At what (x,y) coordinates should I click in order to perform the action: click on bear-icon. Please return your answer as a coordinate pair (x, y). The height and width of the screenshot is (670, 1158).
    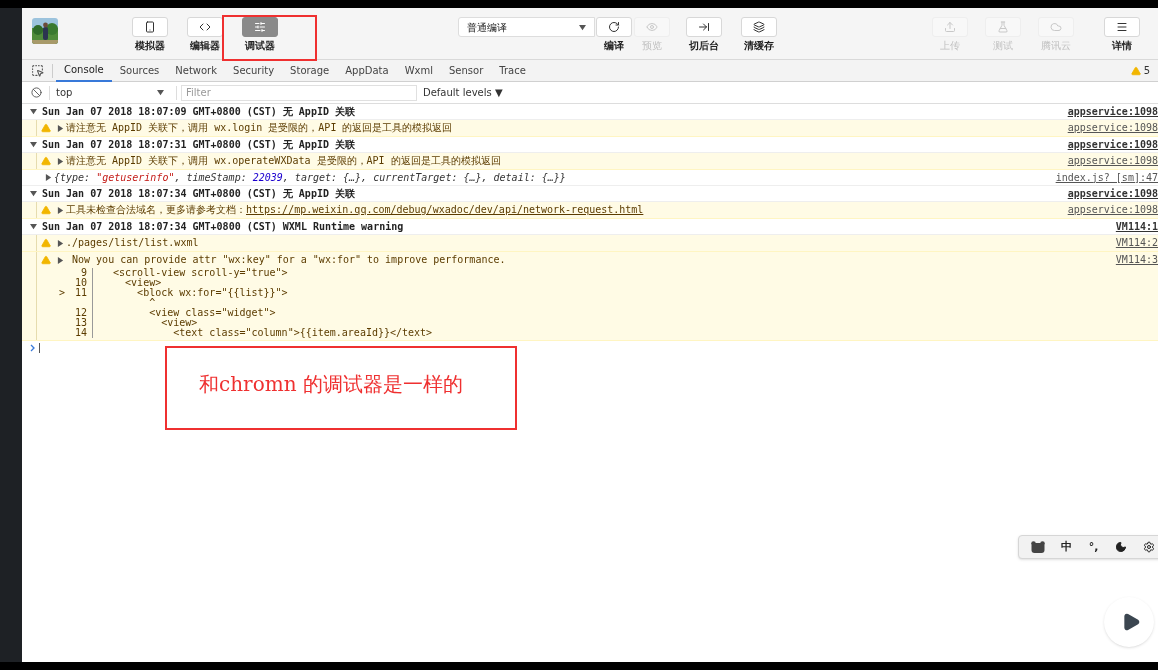
    Looking at the image, I should click on (1038, 547).